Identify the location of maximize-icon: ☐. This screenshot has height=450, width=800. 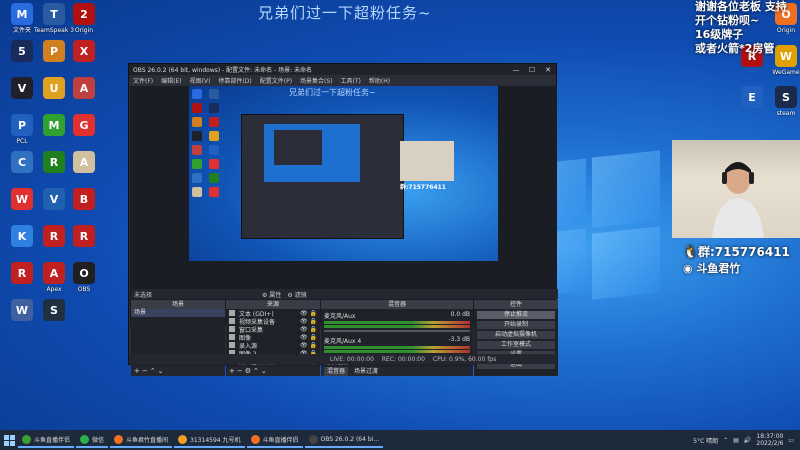
(532, 70).